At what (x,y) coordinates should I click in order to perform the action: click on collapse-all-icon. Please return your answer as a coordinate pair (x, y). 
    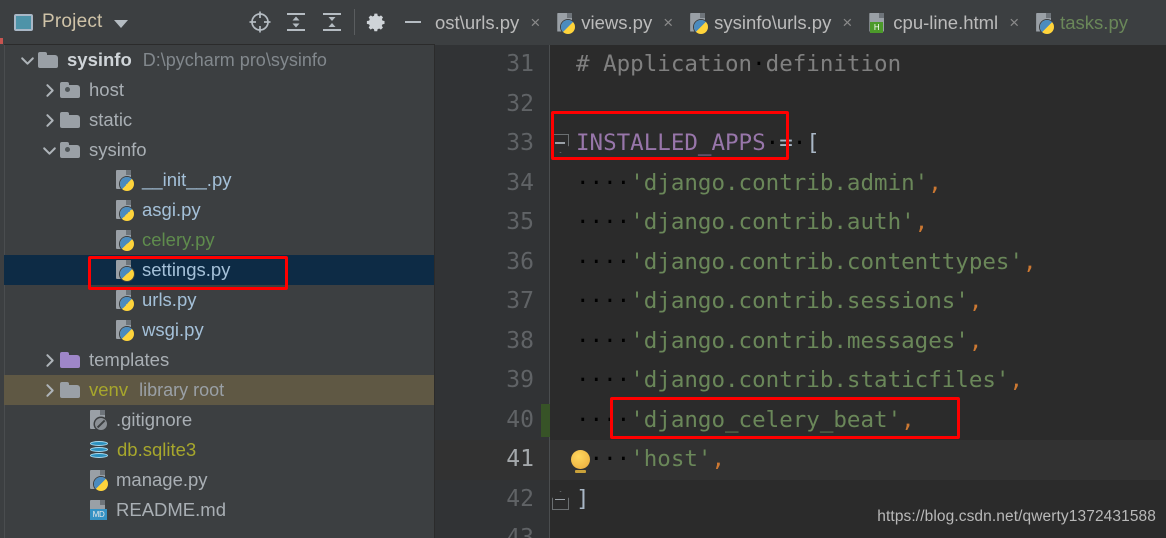
    Looking at the image, I should click on (332, 22).